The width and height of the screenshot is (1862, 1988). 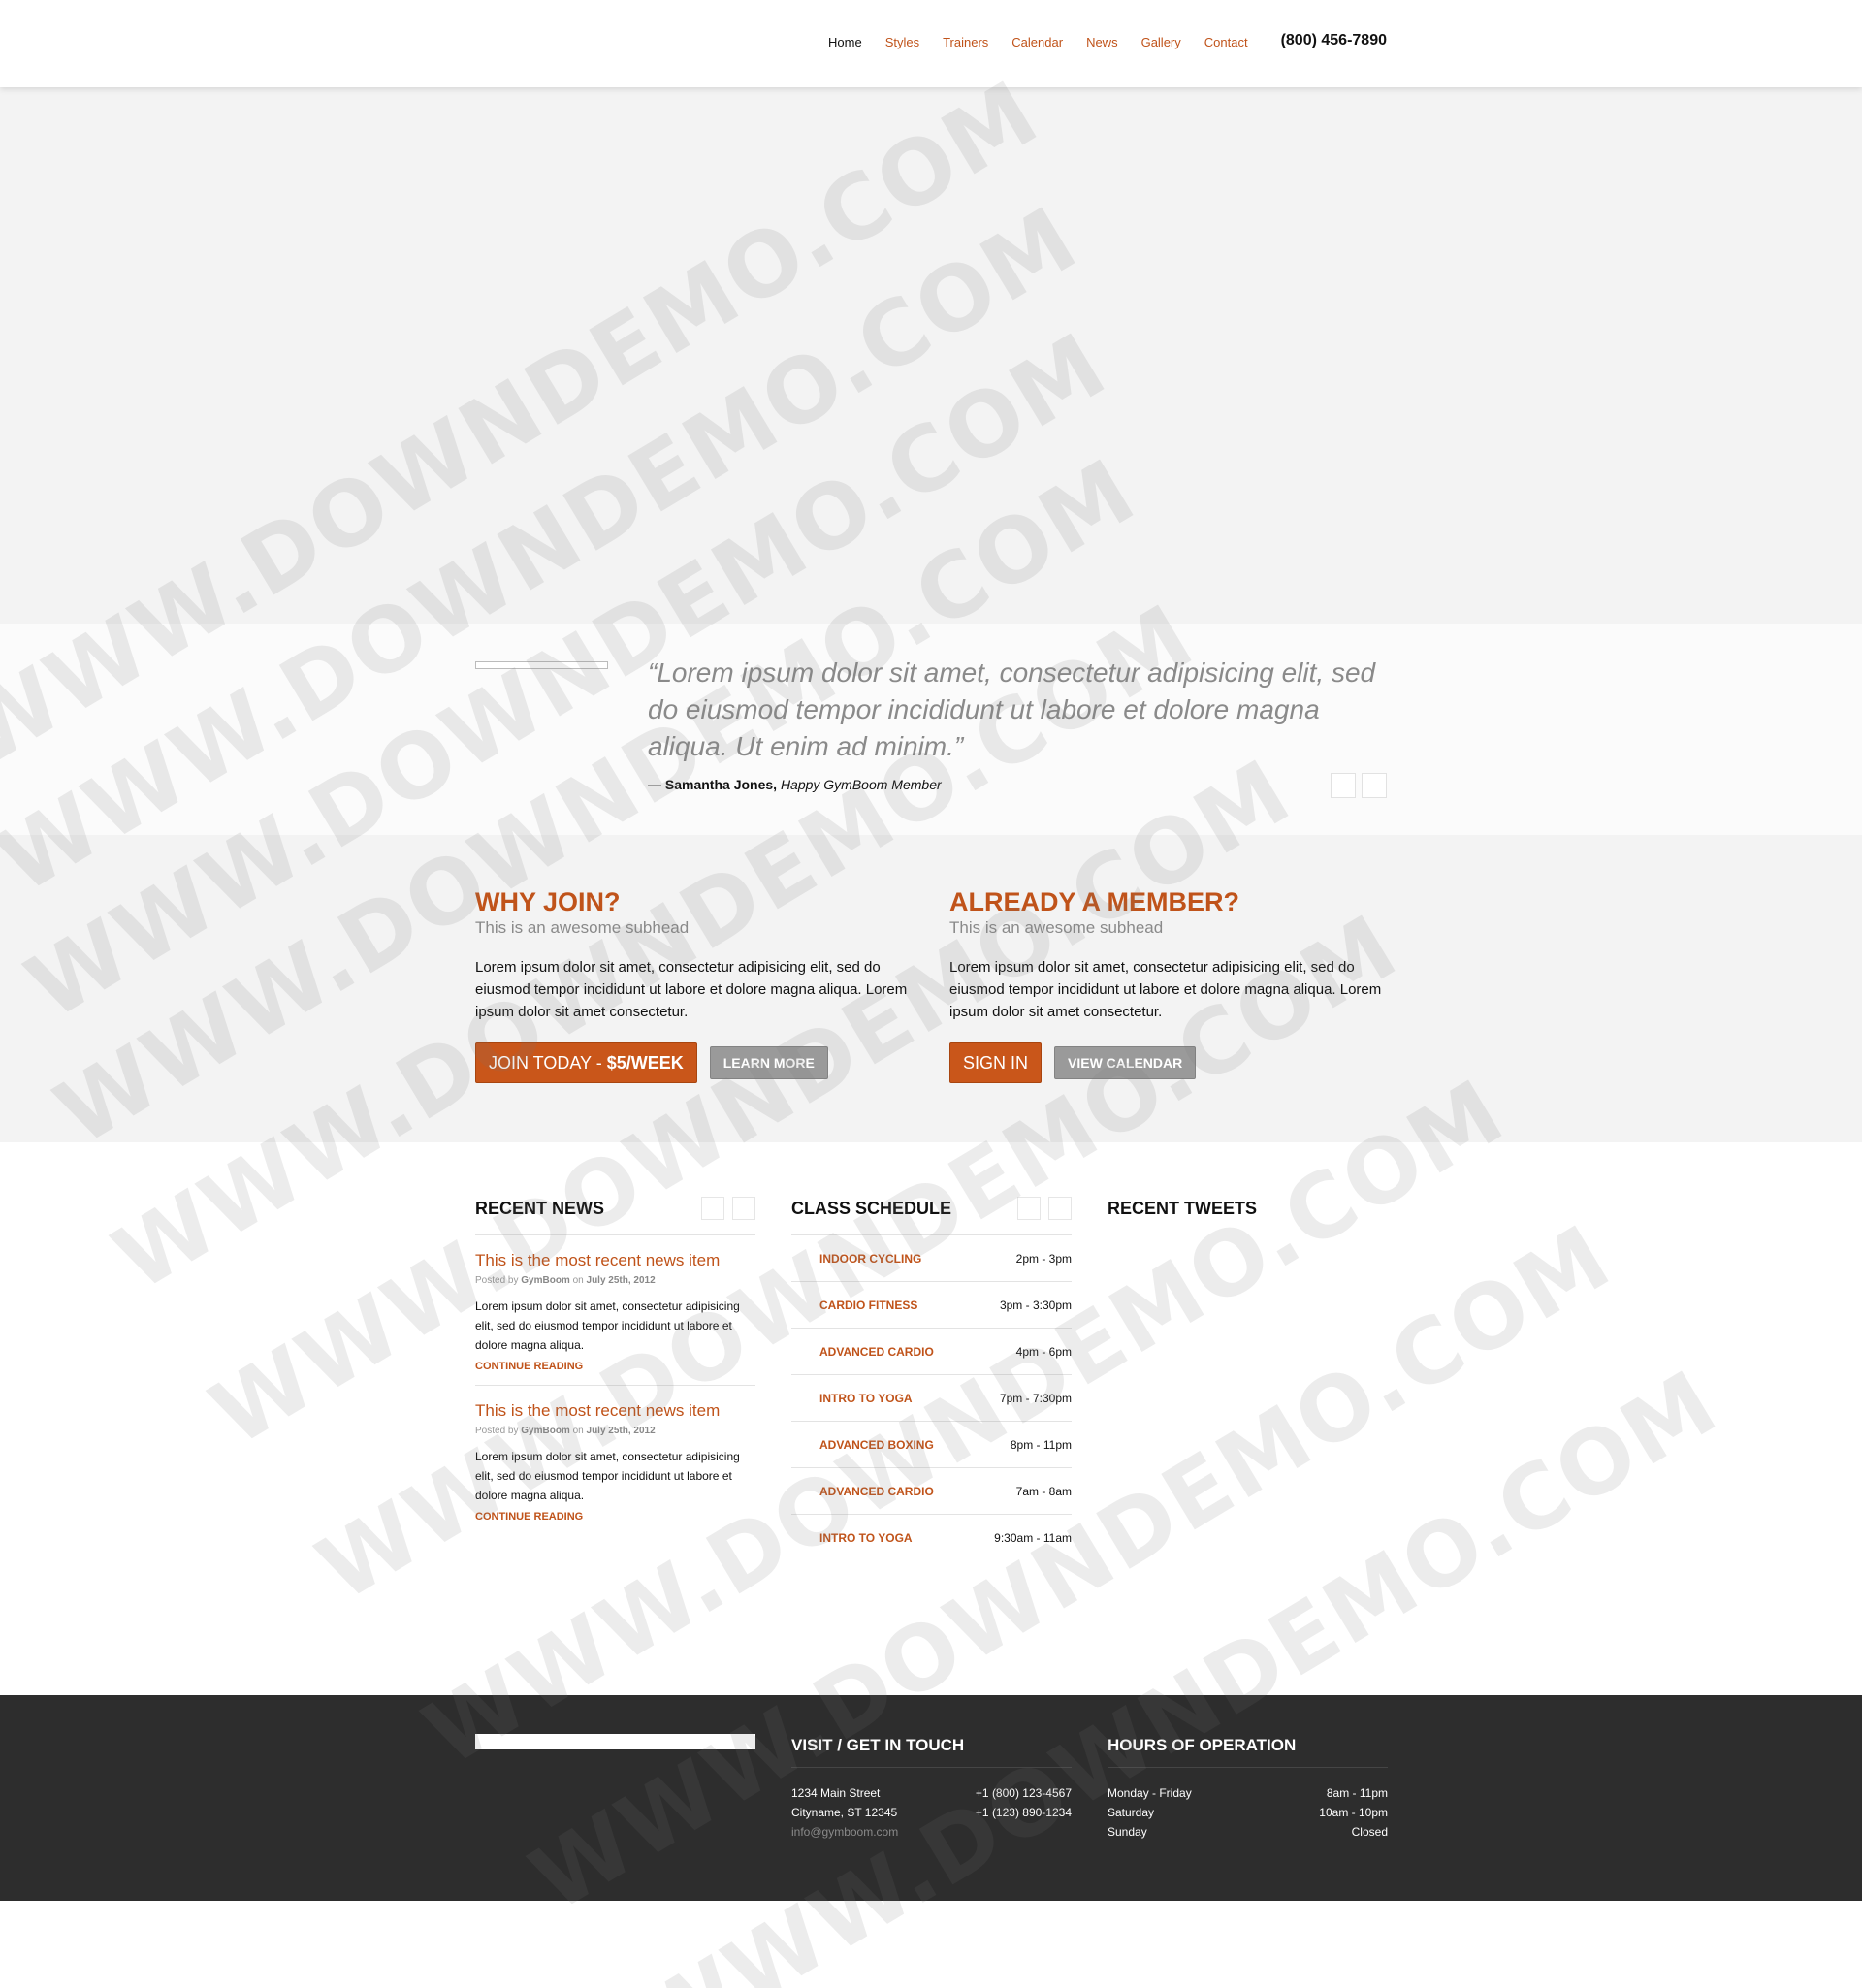 I want to click on schedule-row: ADVANCED CARDIO 7am - 8am, so click(x=932, y=1491).